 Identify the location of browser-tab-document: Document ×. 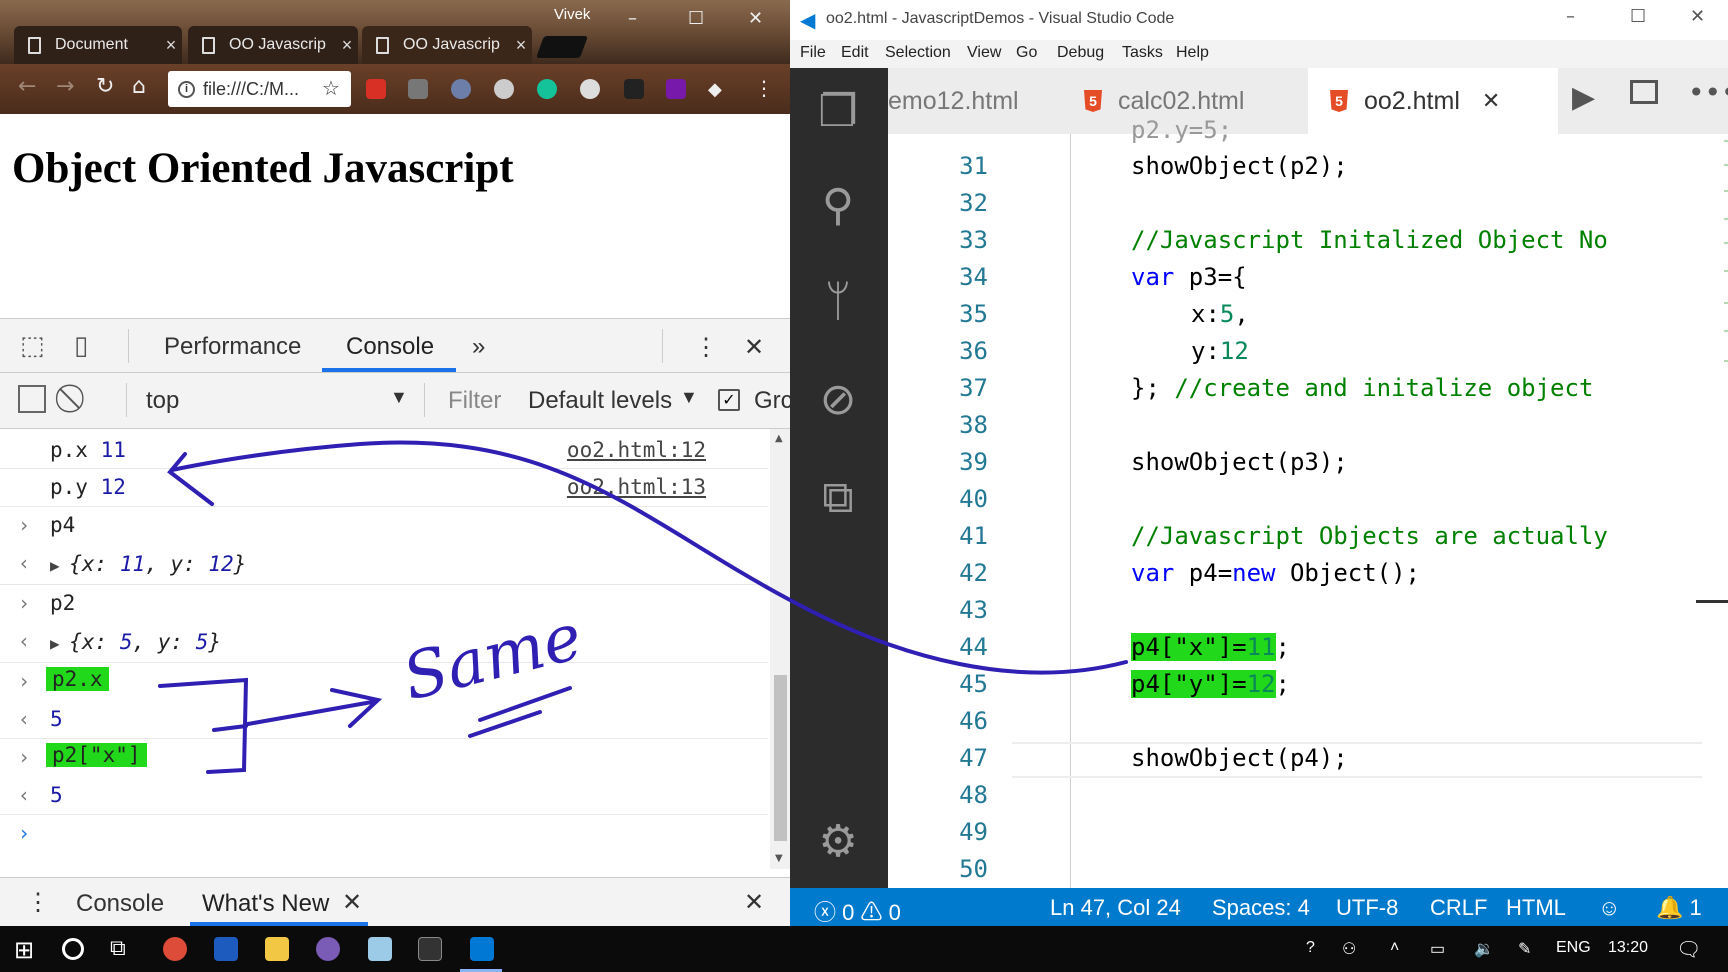
(98, 45).